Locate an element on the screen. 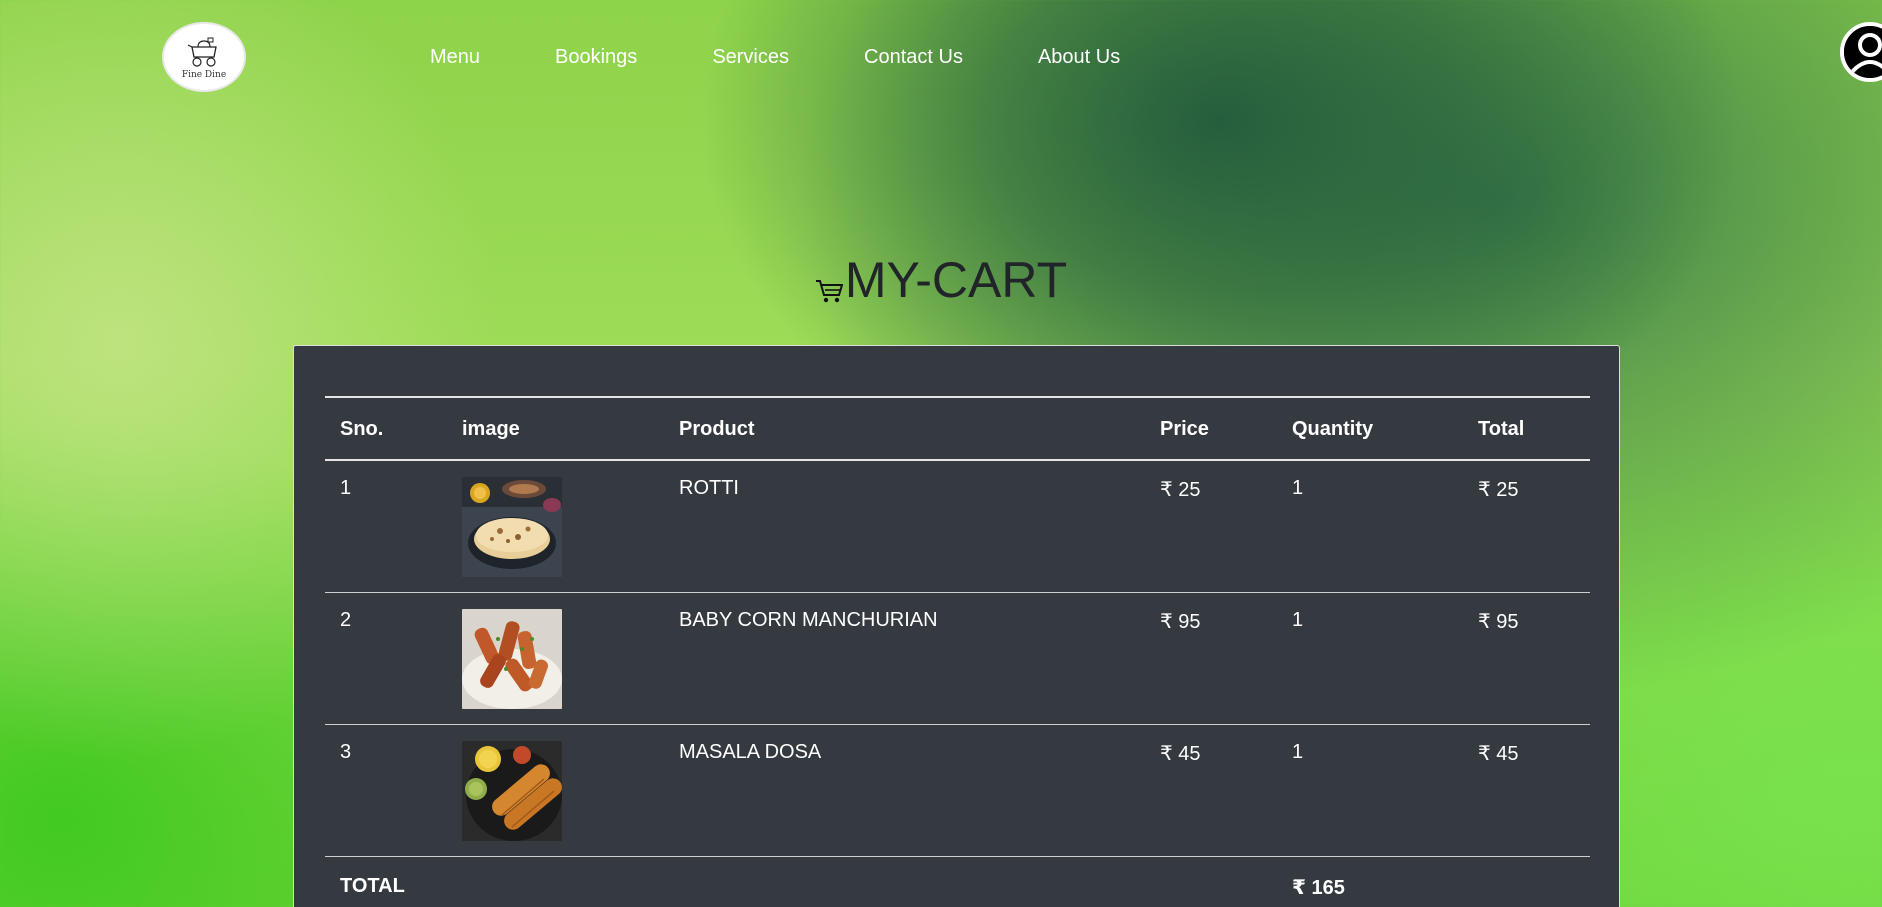 Image resolution: width=1882 pixels, height=907 pixels. row-sno: 1 is located at coordinates (386, 526).